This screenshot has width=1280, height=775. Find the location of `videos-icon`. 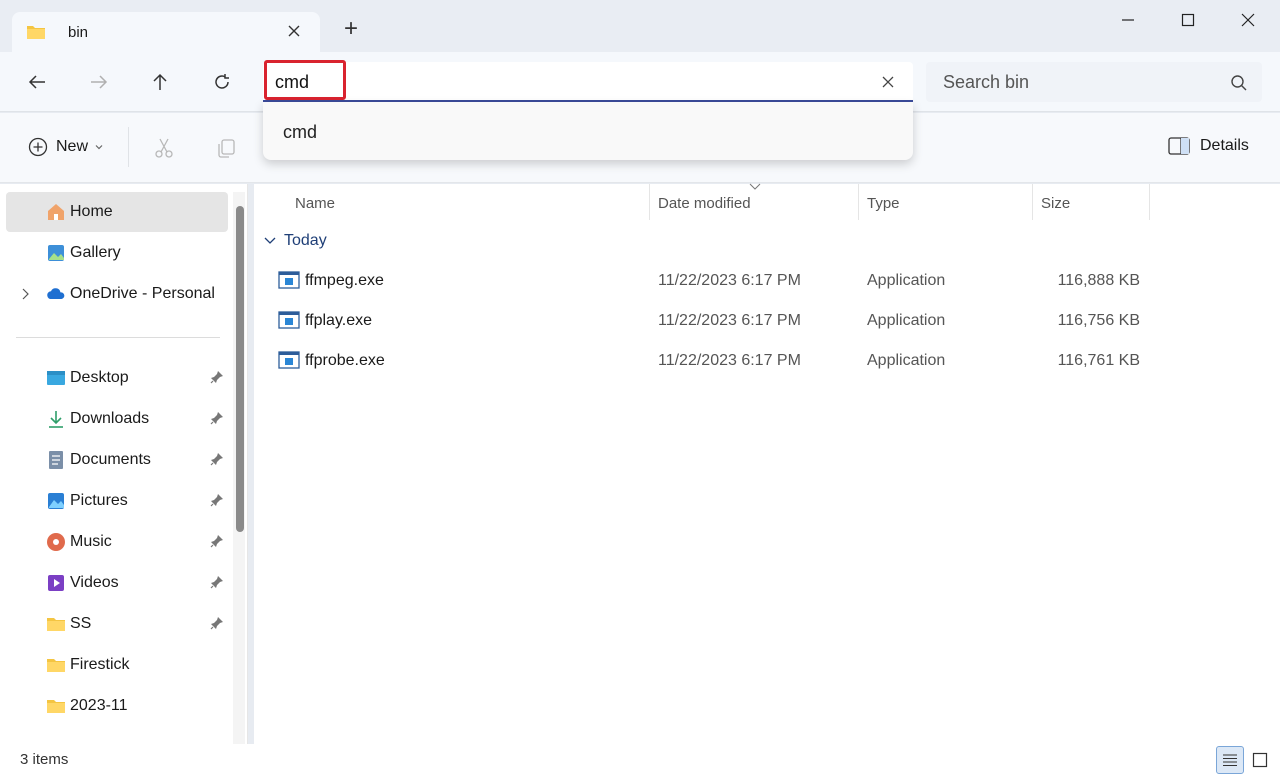

videos-icon is located at coordinates (56, 583).